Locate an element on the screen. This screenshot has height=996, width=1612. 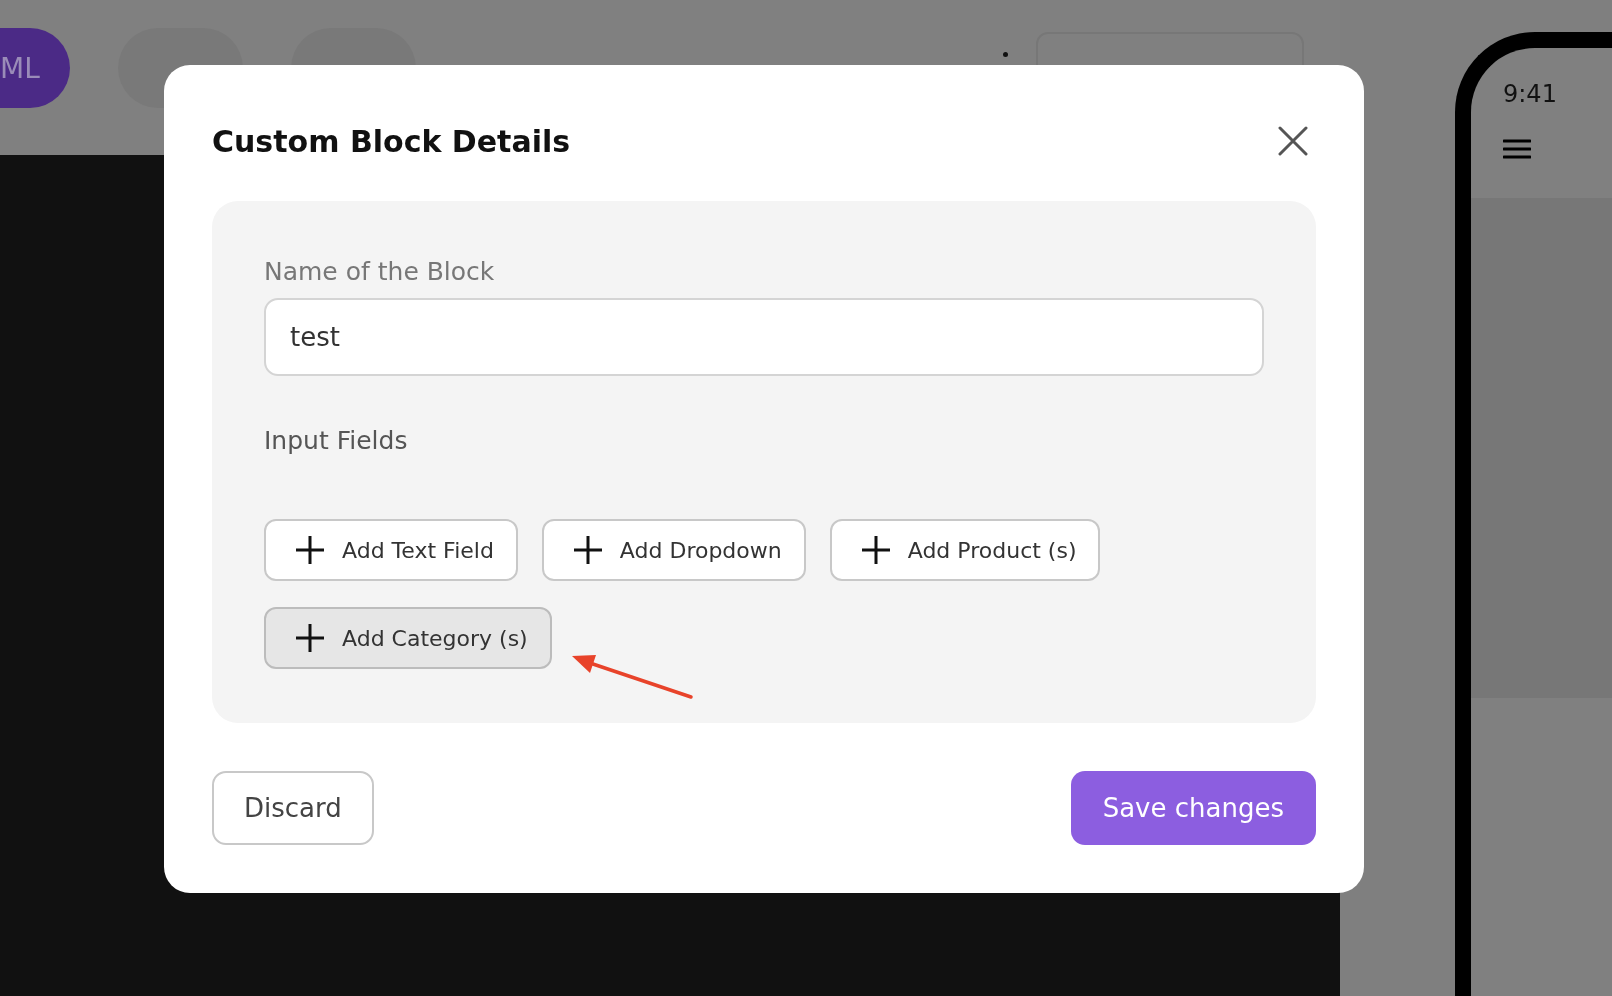
section-label: Input Fields is located at coordinates (336, 440).